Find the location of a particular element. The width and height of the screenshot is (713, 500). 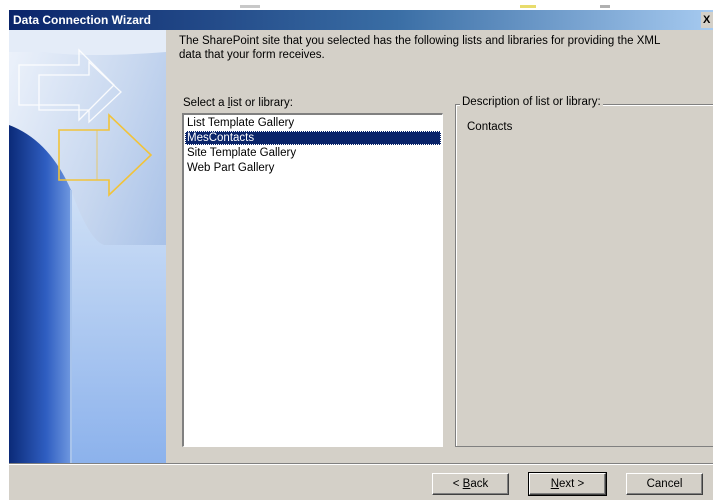

intro-text-line: data that your form receives. is located at coordinates (252, 55).